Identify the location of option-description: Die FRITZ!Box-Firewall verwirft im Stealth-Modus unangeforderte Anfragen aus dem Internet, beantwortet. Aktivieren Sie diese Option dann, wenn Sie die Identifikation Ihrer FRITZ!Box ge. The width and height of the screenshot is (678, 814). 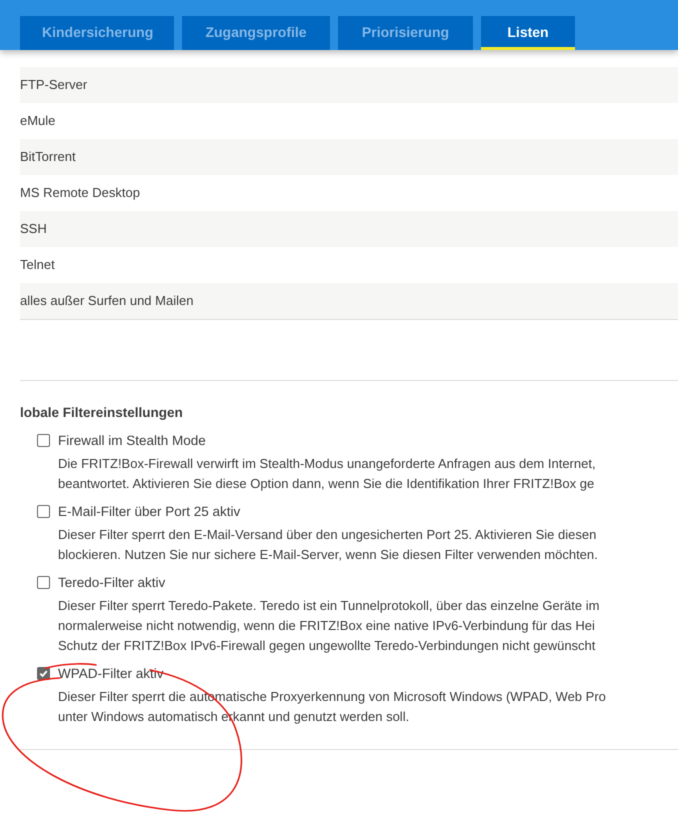
(327, 474).